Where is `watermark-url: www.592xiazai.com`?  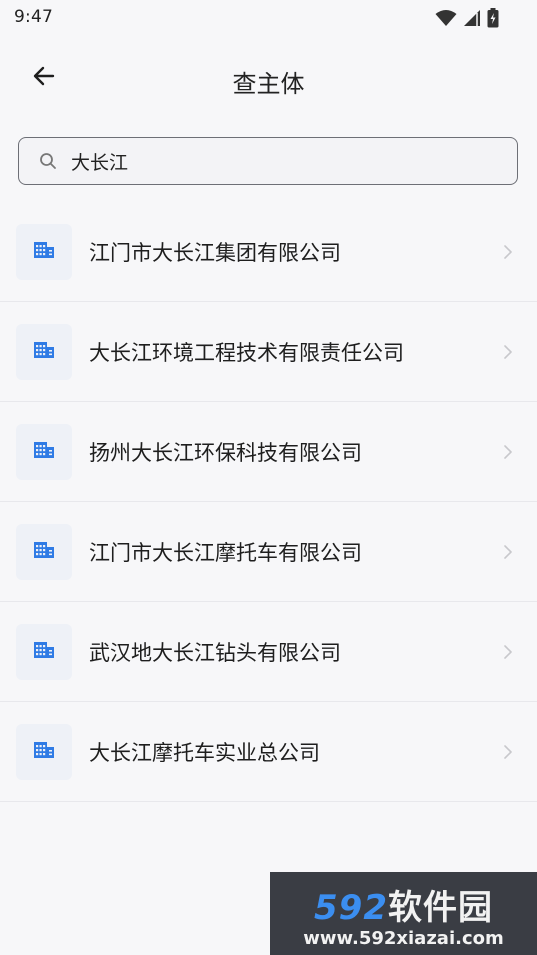 watermark-url: www.592xiazai.com is located at coordinates (403, 938).